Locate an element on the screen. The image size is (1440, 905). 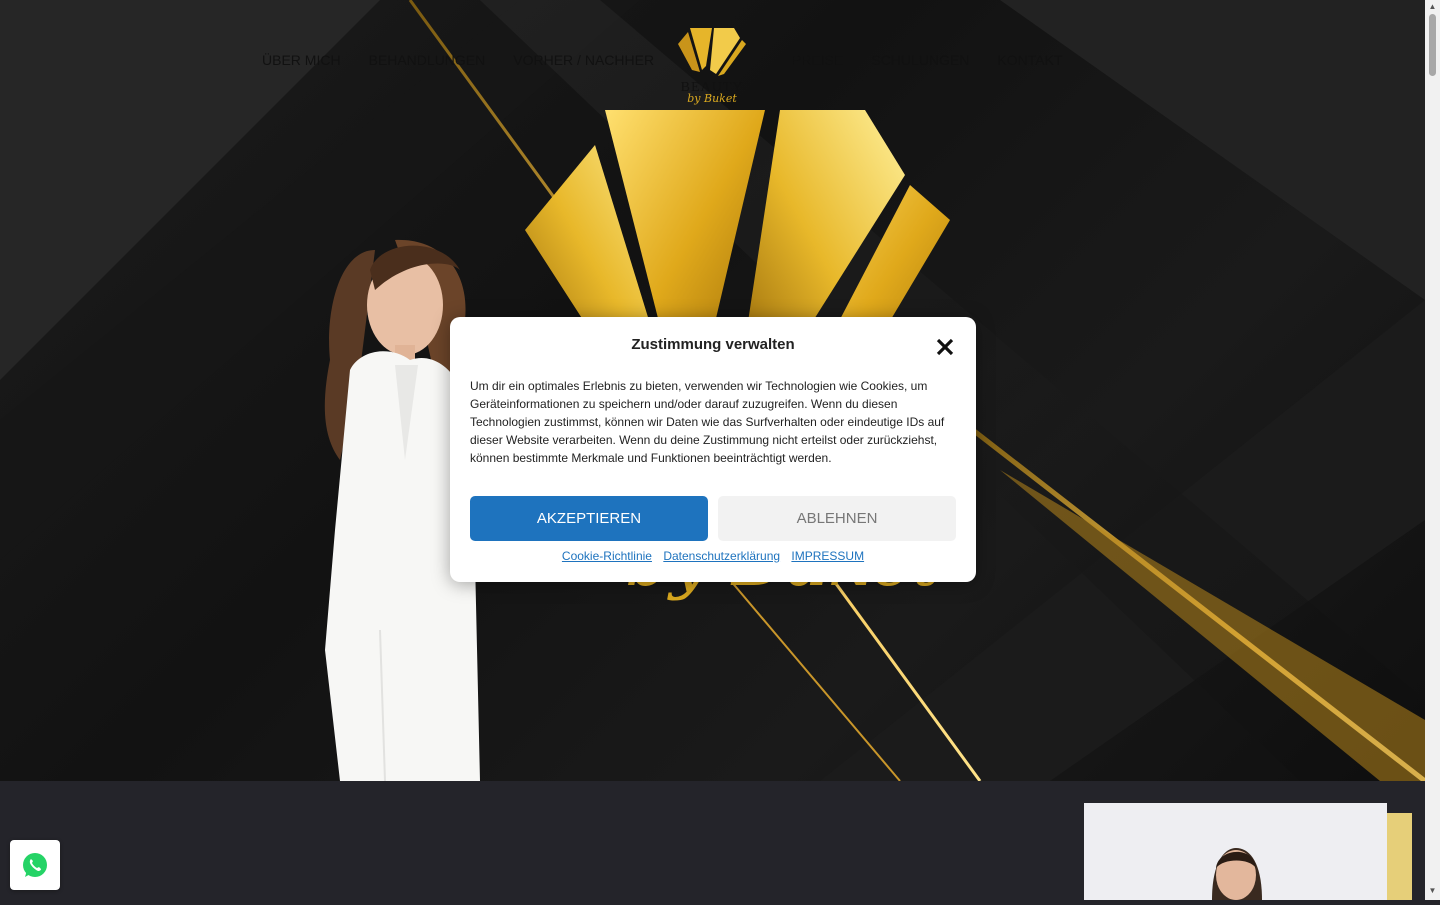
site-logo: BEAUTY by Buket is located at coordinates (712, 68).